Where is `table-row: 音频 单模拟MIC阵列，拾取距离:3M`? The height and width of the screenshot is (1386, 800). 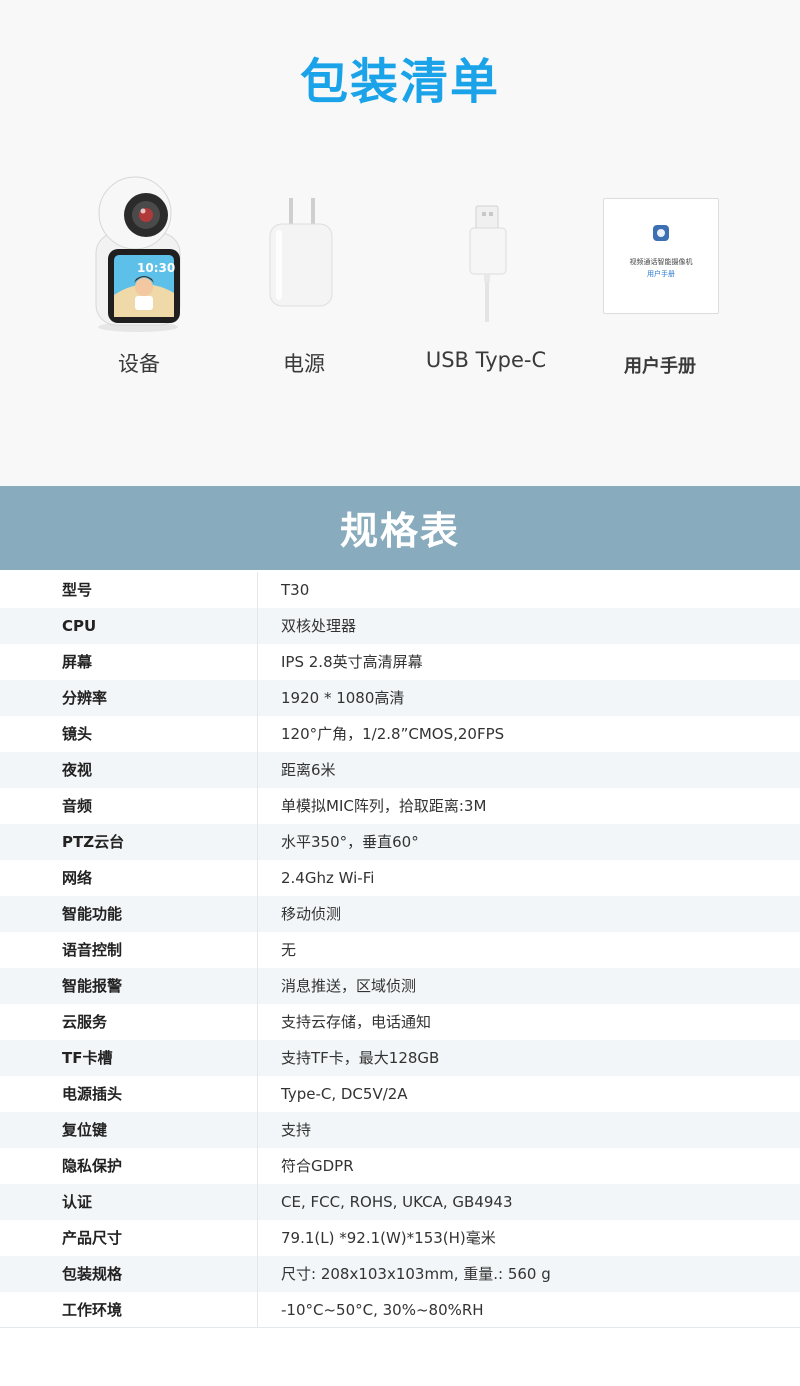
table-row: 音频 单模拟MIC阵列，拾取距离:3M is located at coordinates (400, 806).